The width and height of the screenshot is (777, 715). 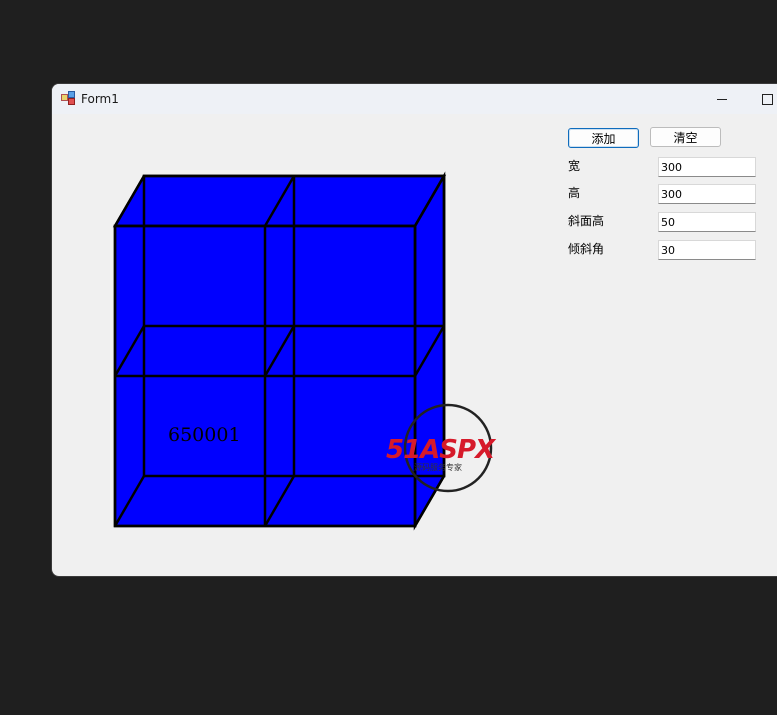 I want to click on watermark-brand: 51ASPX, so click(x=441, y=450).